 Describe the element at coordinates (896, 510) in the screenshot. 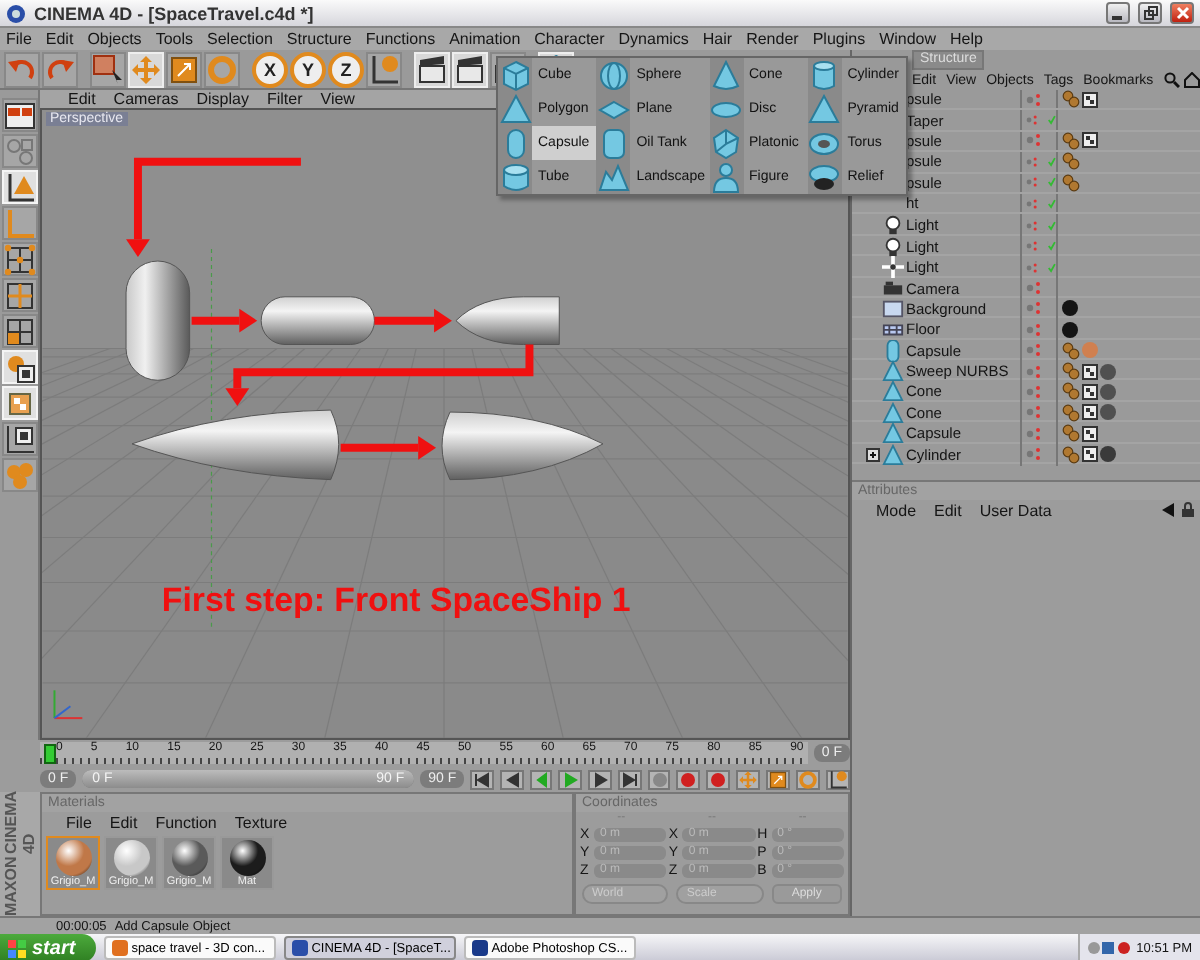

I see `panel-menu-item: Mode` at that location.